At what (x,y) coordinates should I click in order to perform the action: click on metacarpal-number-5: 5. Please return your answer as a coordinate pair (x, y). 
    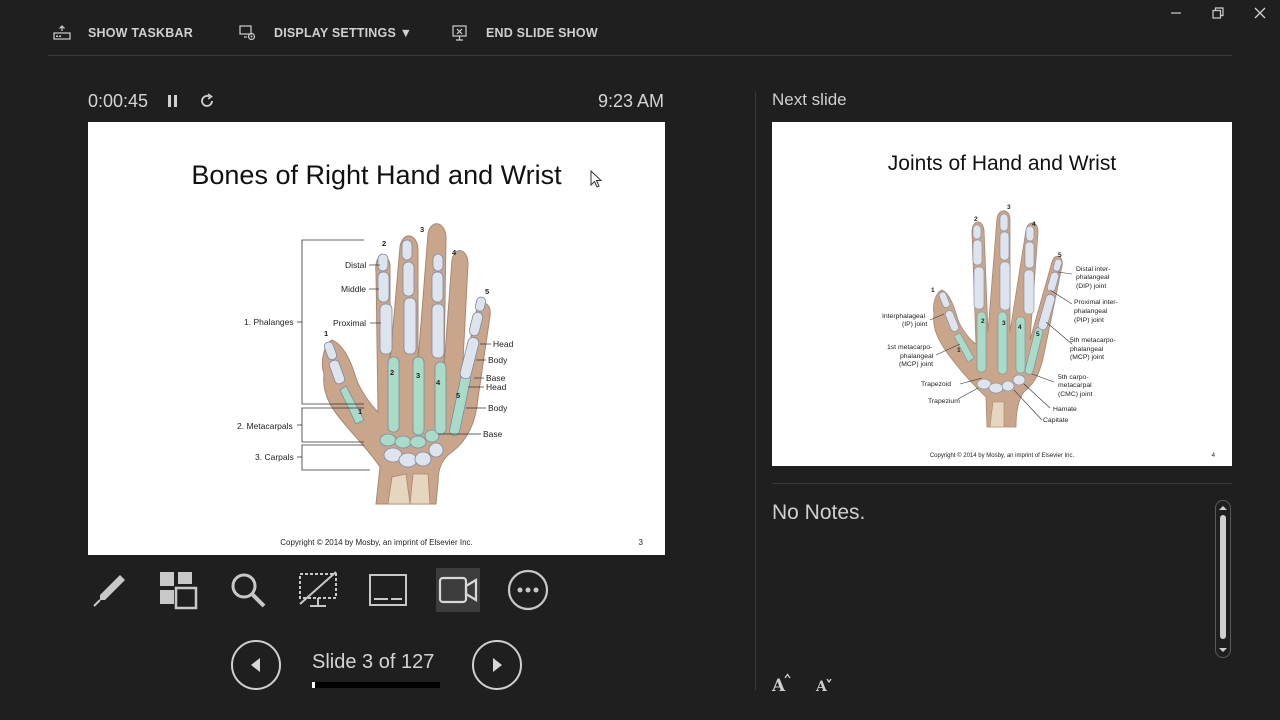
    Looking at the image, I should click on (458, 395).